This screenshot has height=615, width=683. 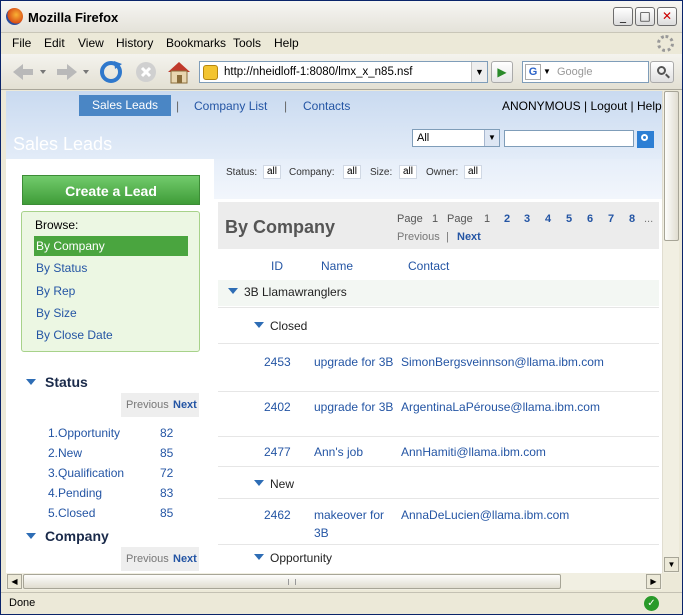 What do you see at coordinates (438, 484) in the screenshot?
I see `status-group-row: New` at bounding box center [438, 484].